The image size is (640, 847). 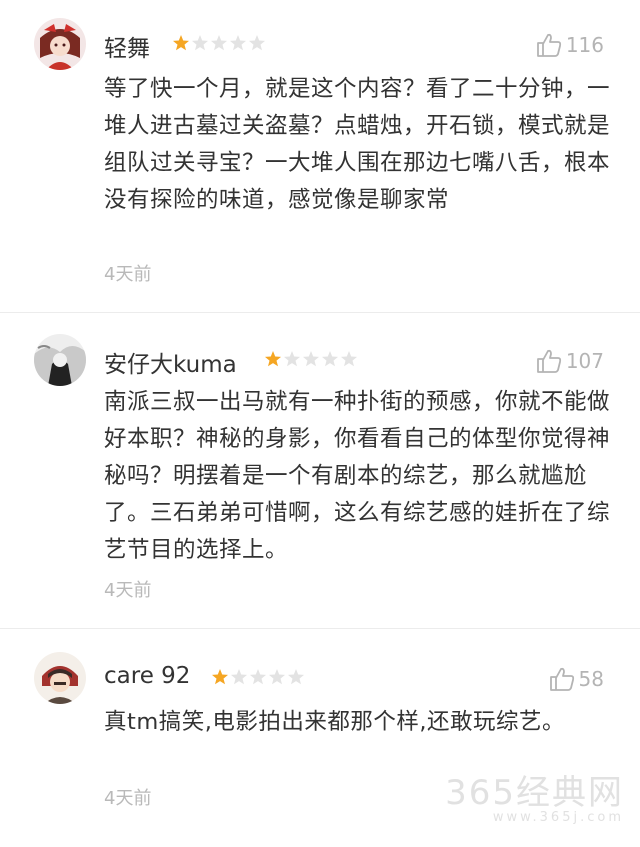 I want to click on username: care 92, so click(x=147, y=676).